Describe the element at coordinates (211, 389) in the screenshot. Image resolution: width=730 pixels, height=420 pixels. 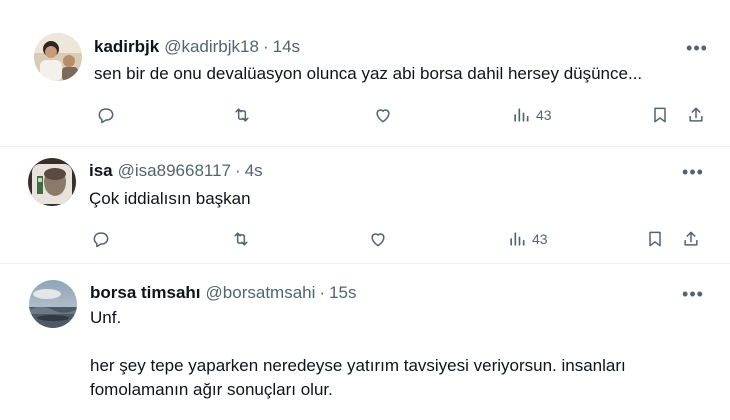
I see `tweet-text-line: fomolamanın ağır sonuçları olur.` at that location.